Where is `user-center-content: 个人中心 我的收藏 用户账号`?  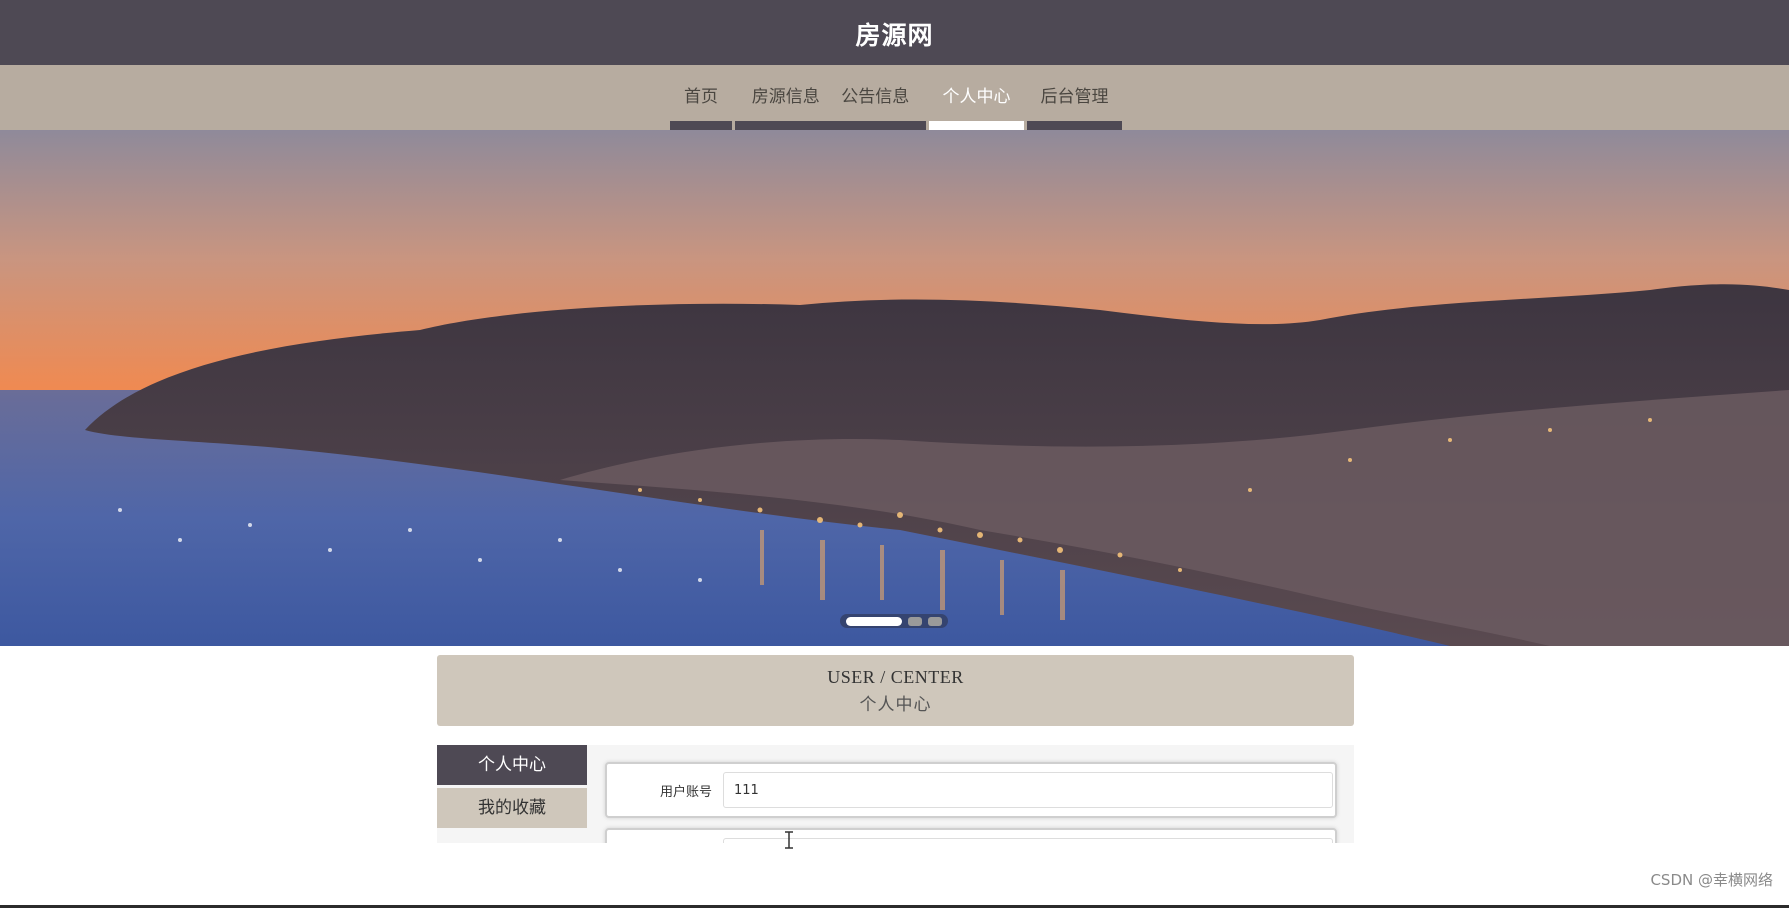 user-center-content: 个人中心 我的收藏 用户账号 is located at coordinates (895, 794).